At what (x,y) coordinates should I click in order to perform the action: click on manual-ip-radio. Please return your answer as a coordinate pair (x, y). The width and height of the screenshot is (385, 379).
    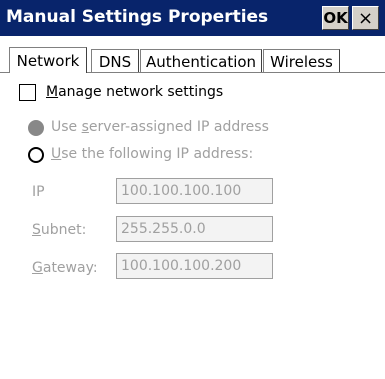
    Looking at the image, I should click on (36, 155).